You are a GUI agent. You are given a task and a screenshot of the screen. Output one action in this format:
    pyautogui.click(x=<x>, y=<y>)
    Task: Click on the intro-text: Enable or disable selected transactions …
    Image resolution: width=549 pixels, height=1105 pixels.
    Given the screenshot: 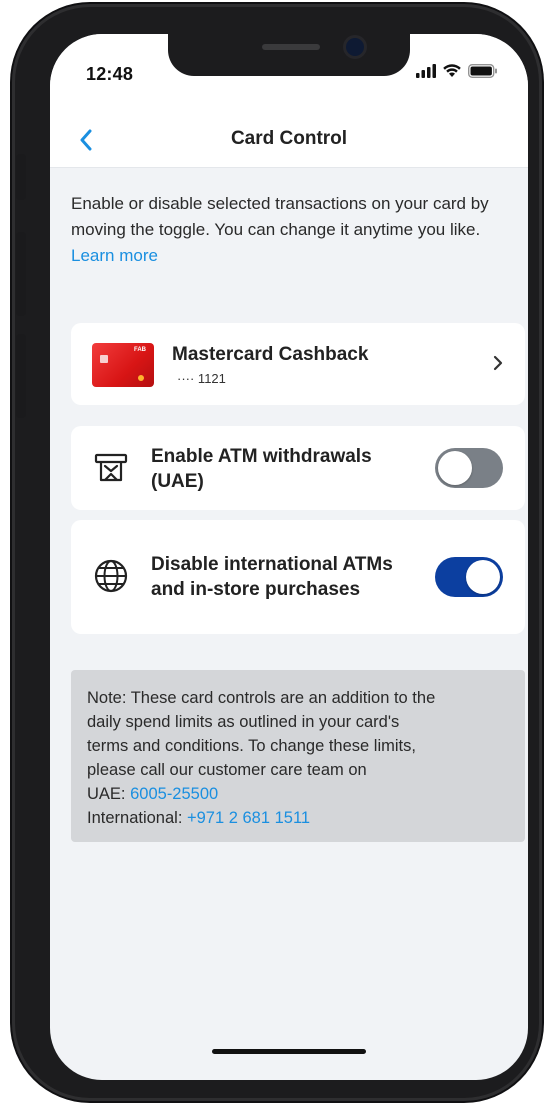 What is the action you would take?
    pyautogui.click(x=280, y=216)
    